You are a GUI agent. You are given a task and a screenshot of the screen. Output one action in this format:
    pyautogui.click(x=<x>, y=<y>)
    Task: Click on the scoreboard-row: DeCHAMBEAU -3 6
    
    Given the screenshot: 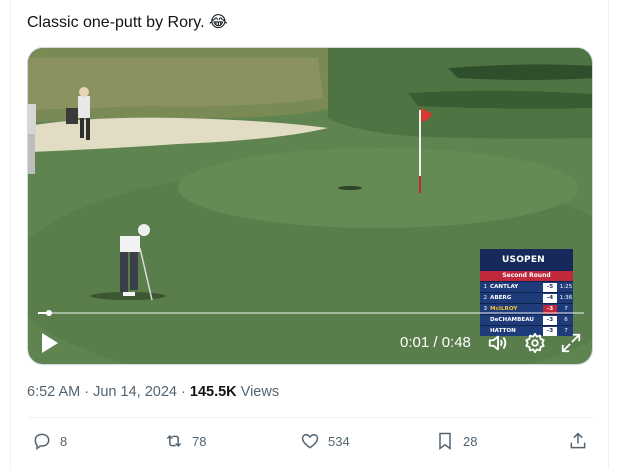 What is the action you would take?
    pyautogui.click(x=526, y=319)
    